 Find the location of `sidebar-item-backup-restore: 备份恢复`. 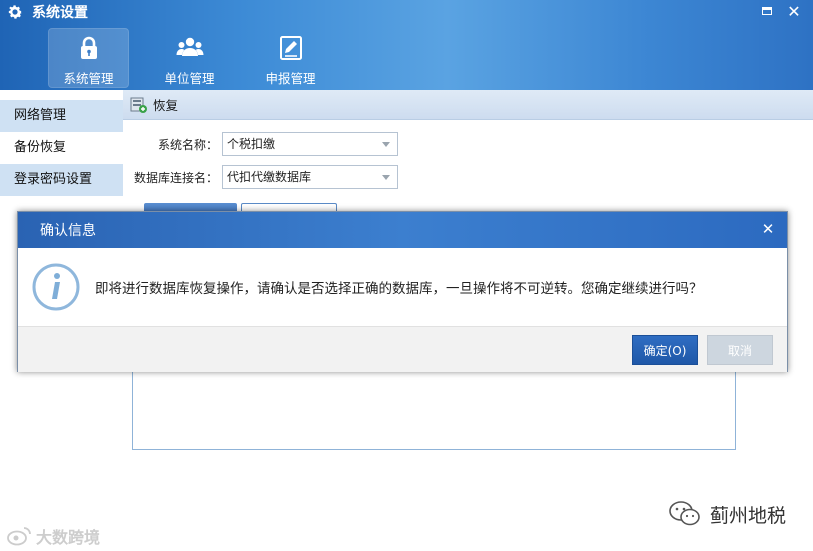

sidebar-item-backup-restore: 备份恢复 is located at coordinates (61, 148).